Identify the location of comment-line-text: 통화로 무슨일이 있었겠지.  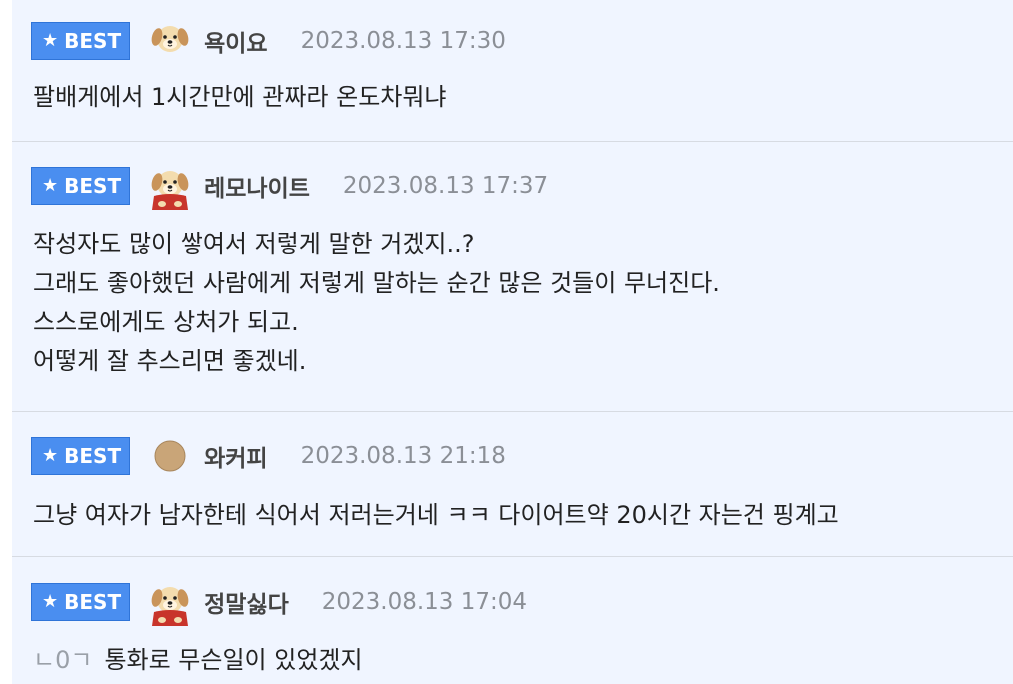
(233, 660).